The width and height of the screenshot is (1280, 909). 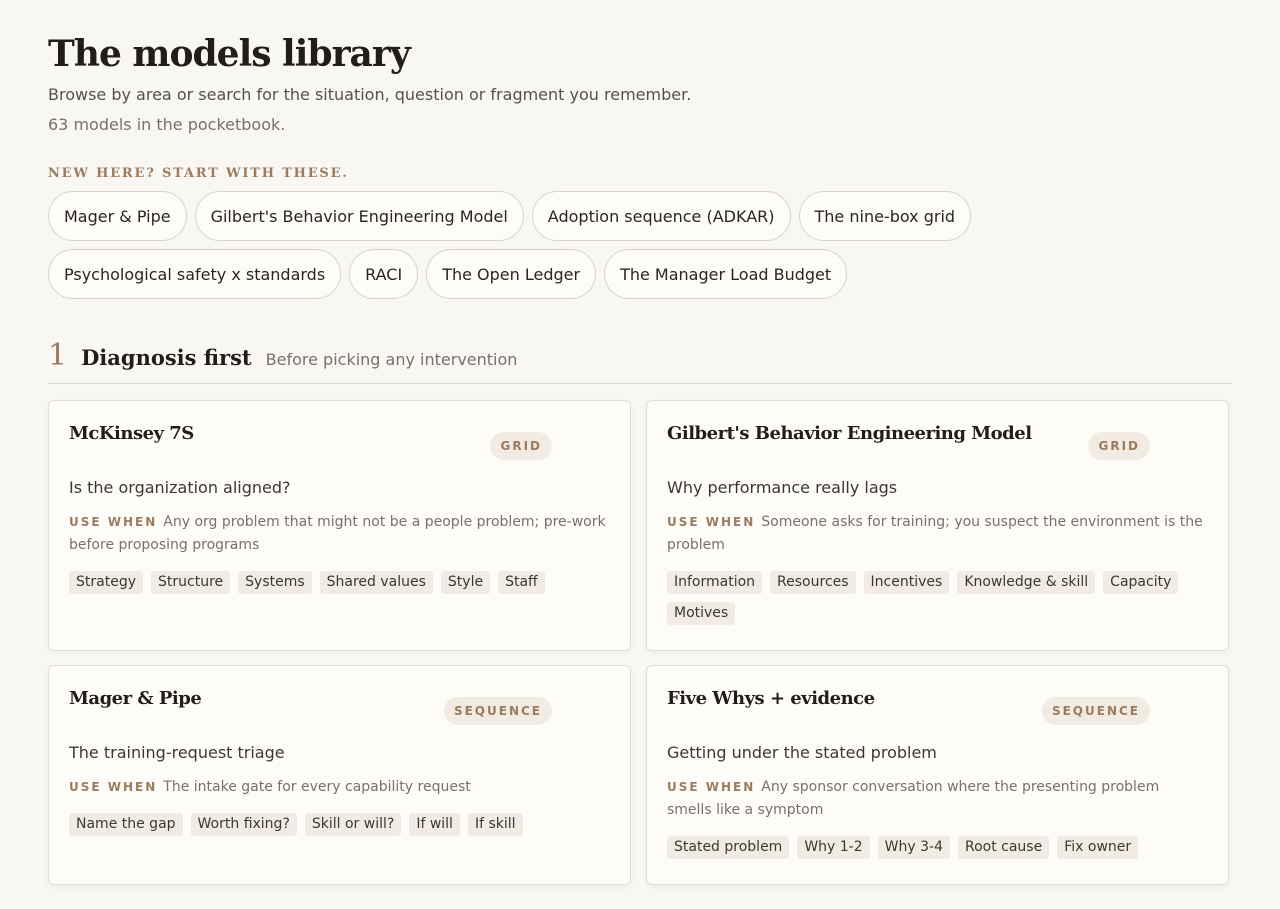 What do you see at coordinates (849, 433) in the screenshot?
I see `model-card-title: Gilbert's Behavior Engineering Model` at bounding box center [849, 433].